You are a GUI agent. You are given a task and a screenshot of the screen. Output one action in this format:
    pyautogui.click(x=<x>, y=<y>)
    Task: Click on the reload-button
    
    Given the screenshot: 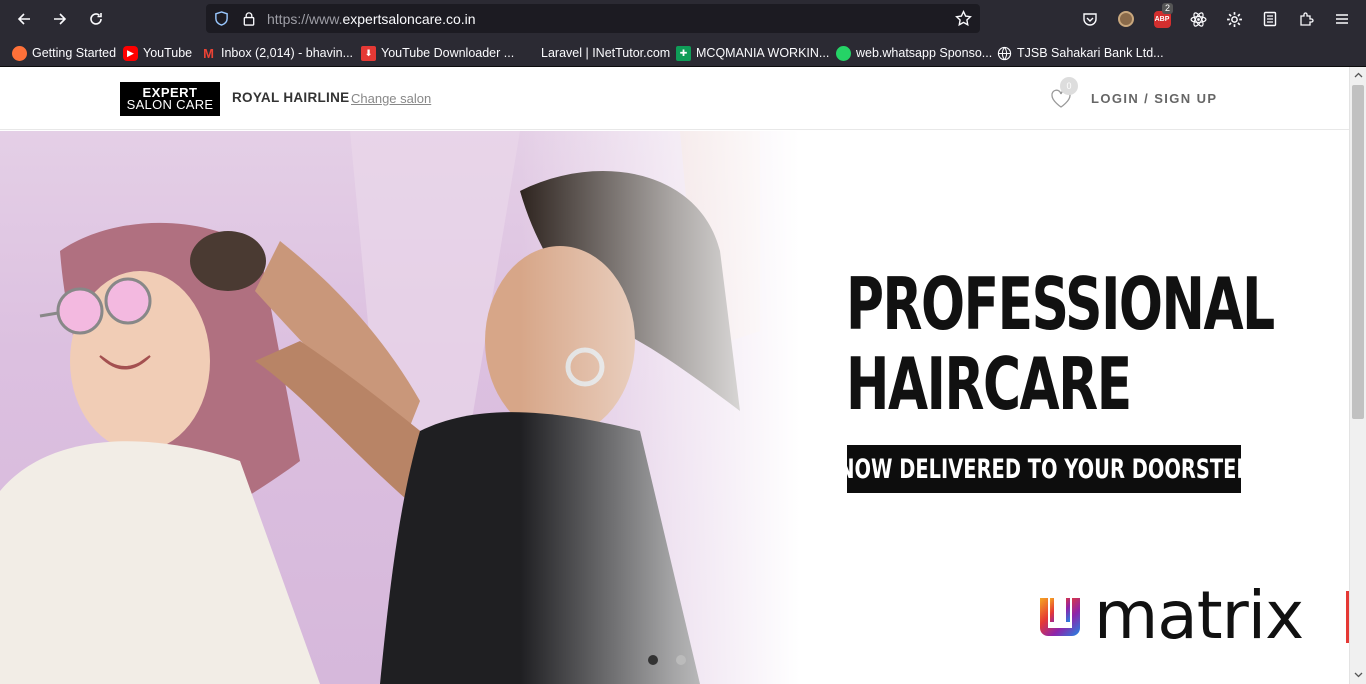 What is the action you would take?
    pyautogui.click(x=96, y=19)
    